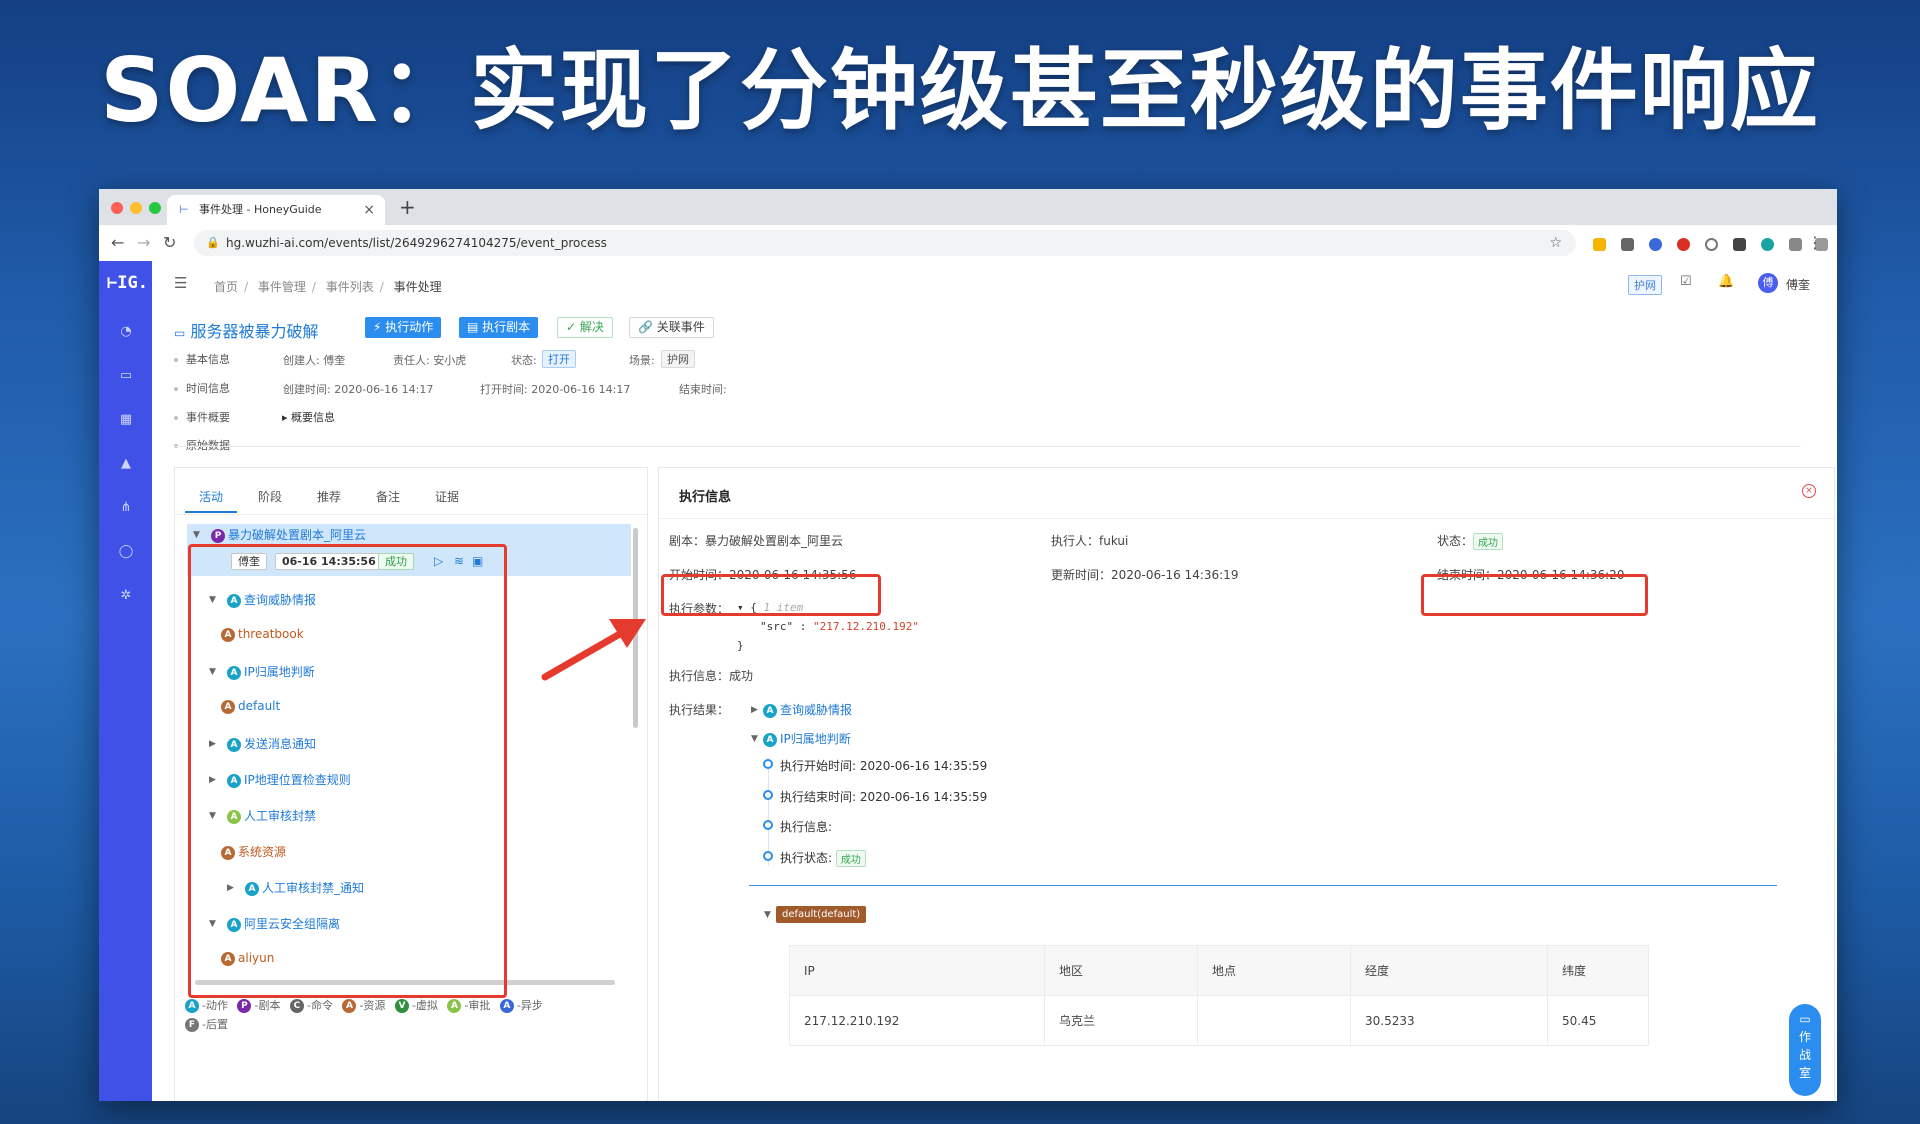 The height and width of the screenshot is (1124, 1920). I want to click on close-window-icon, so click(117, 208).